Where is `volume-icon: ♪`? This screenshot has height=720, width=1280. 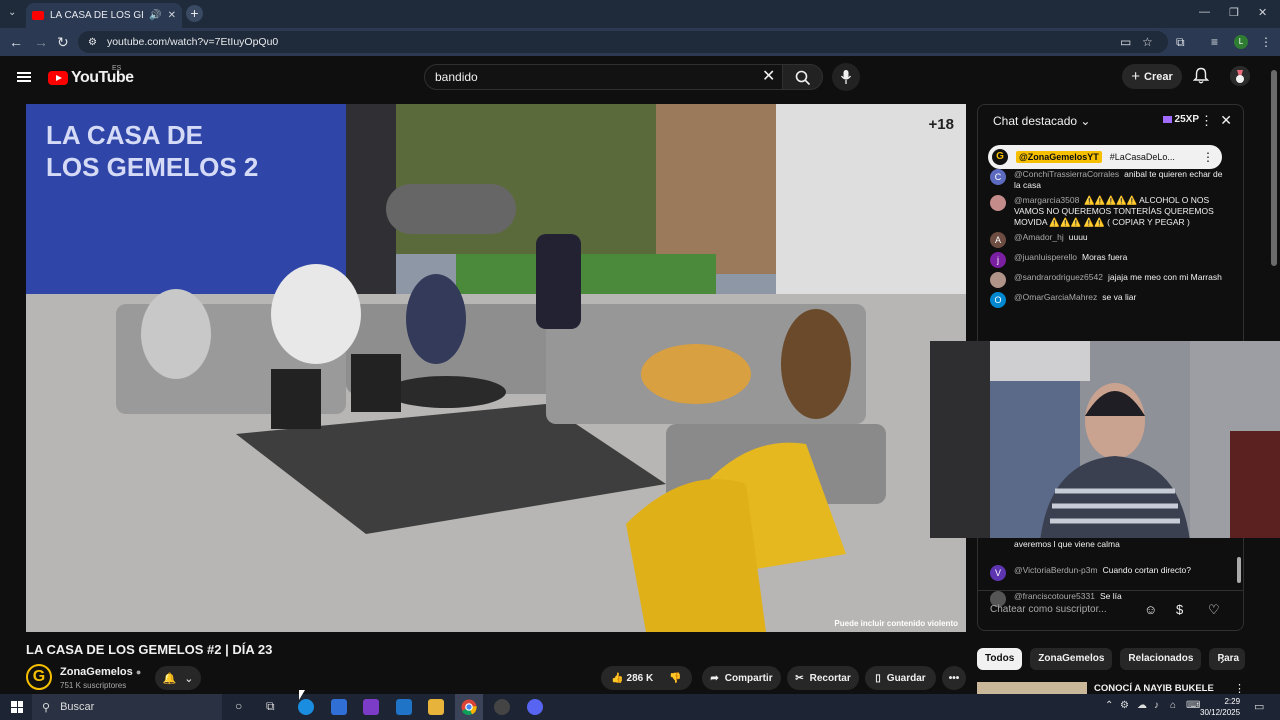
volume-icon: ♪ is located at coordinates (1156, 705).